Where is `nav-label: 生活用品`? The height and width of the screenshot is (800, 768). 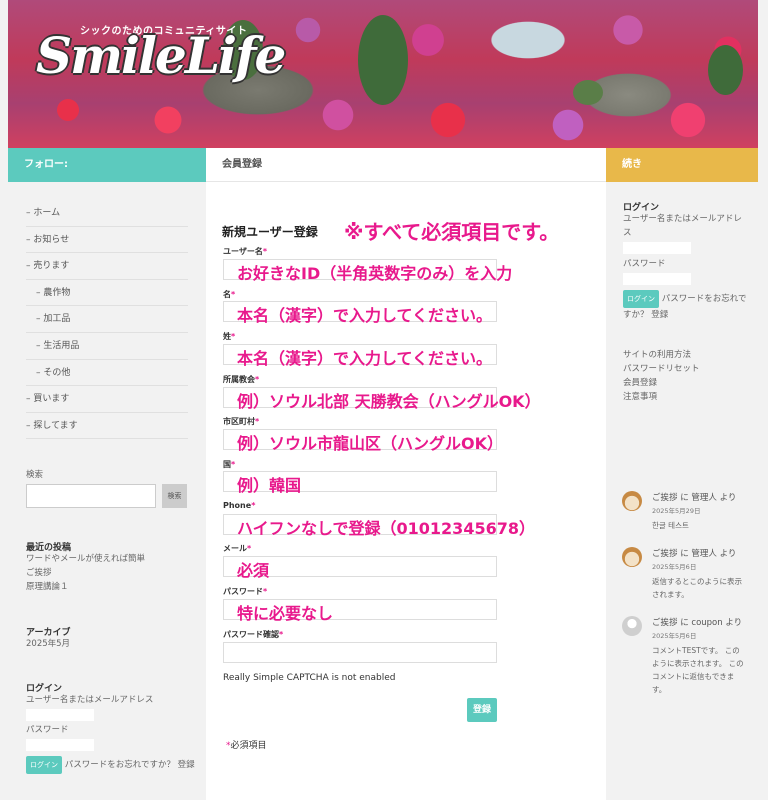
nav-label: 生活用品 is located at coordinates (61, 345).